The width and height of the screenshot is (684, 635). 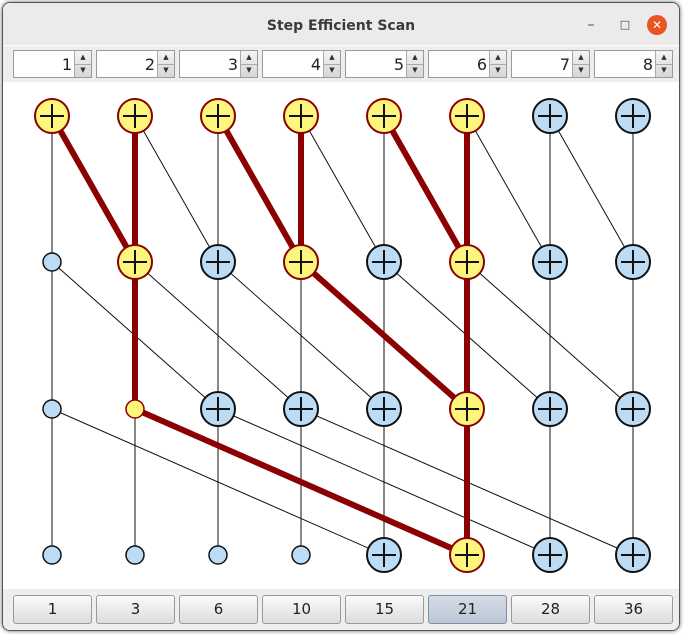 What do you see at coordinates (541, 64) in the screenshot?
I see `spinner-value: 7` at bounding box center [541, 64].